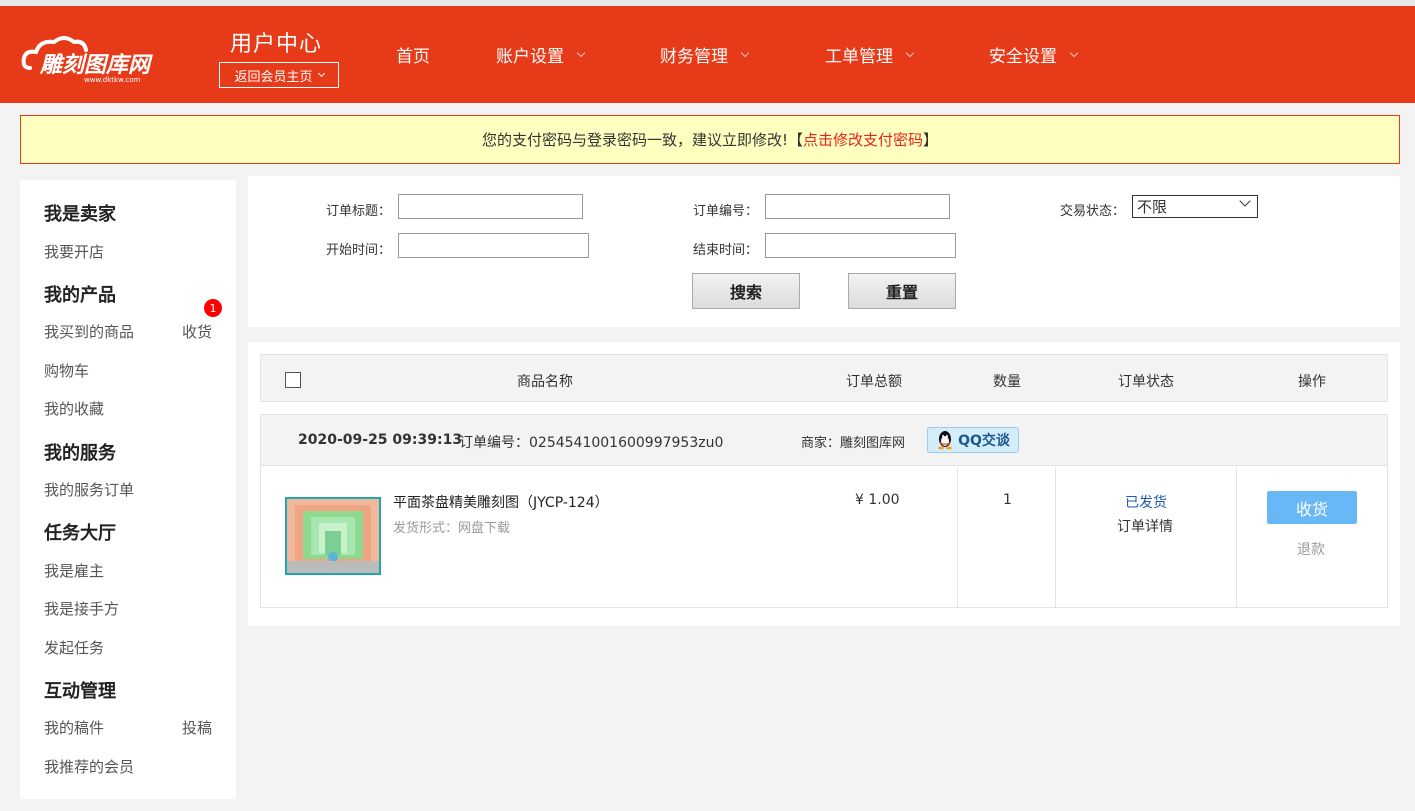  Describe the element at coordinates (452, 528) in the screenshot. I see `delivery-method: 发货形式：网盘下载` at that location.